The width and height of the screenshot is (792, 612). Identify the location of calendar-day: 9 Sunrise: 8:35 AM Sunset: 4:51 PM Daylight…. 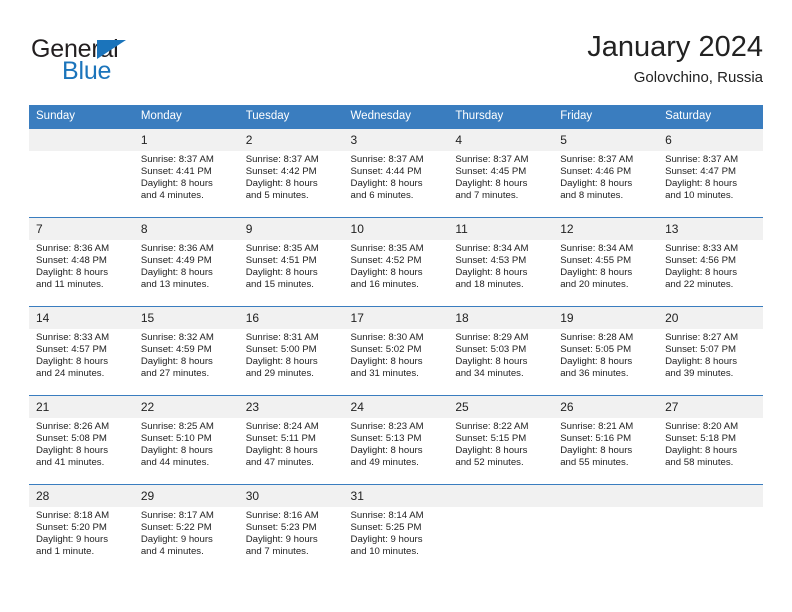
(291, 261).